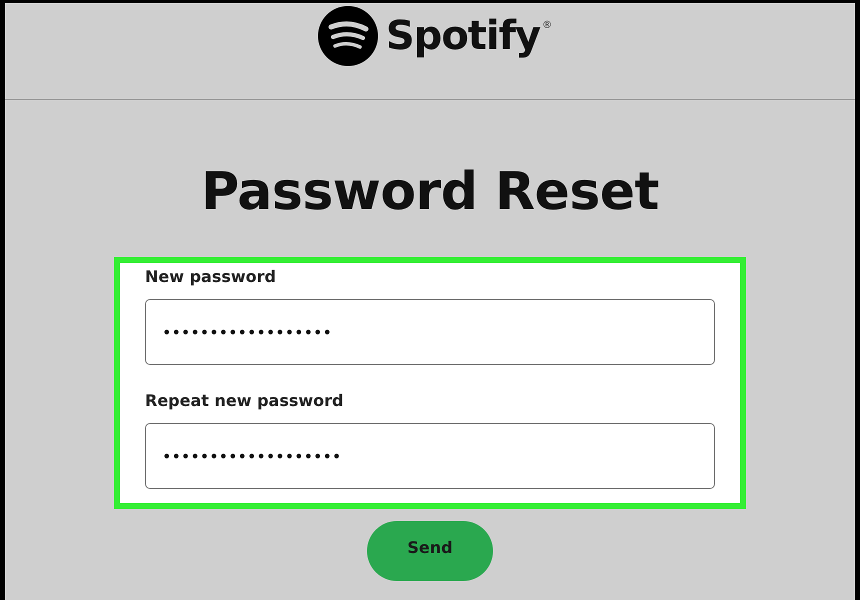  Describe the element at coordinates (430, 551) in the screenshot. I see `send-button: Send` at that location.